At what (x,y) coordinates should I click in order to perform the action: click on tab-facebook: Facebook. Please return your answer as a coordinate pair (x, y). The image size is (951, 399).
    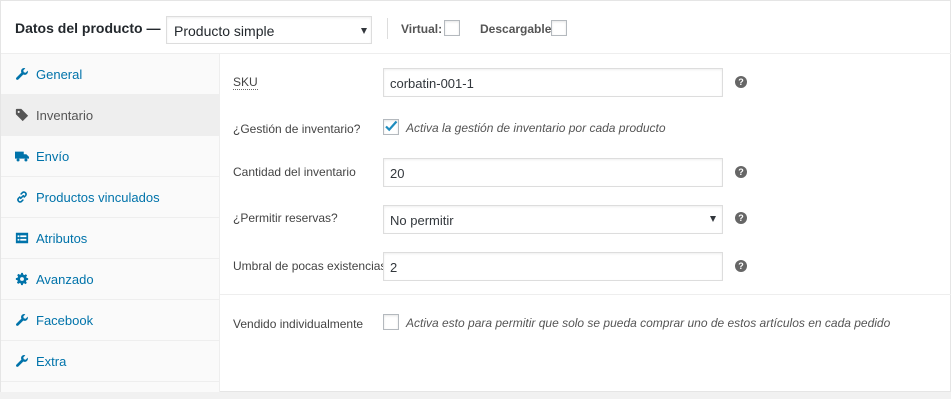
    Looking at the image, I should click on (110, 320).